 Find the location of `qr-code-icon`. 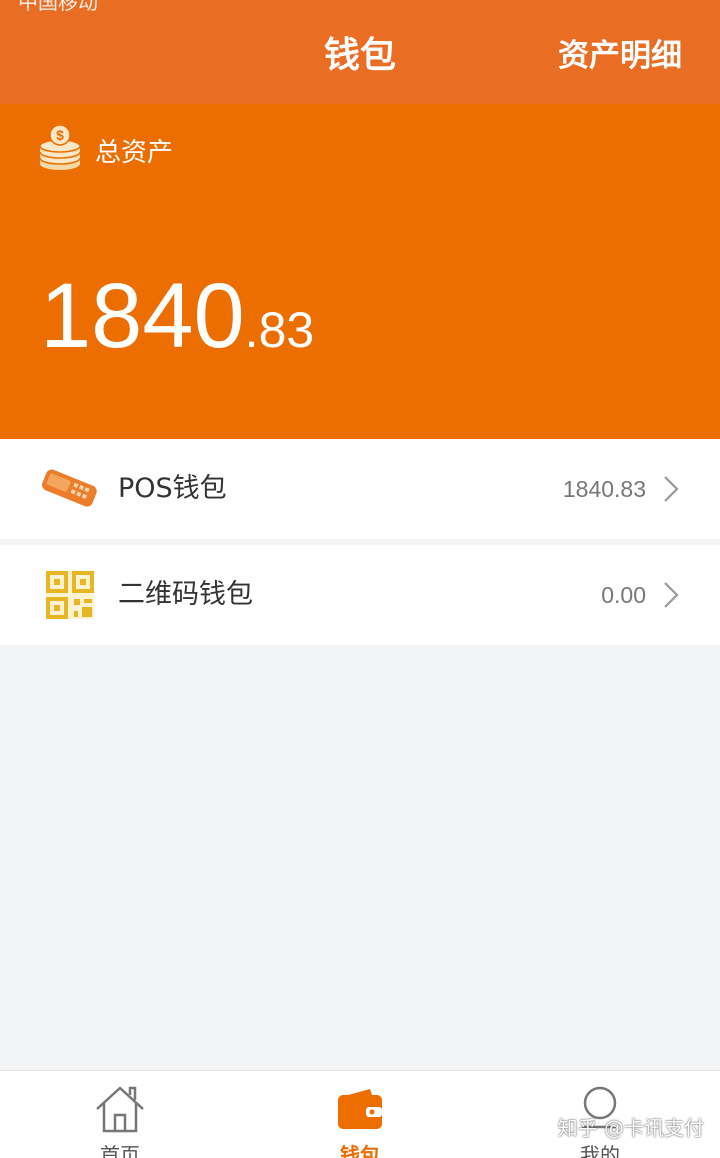

qr-code-icon is located at coordinates (70, 595).